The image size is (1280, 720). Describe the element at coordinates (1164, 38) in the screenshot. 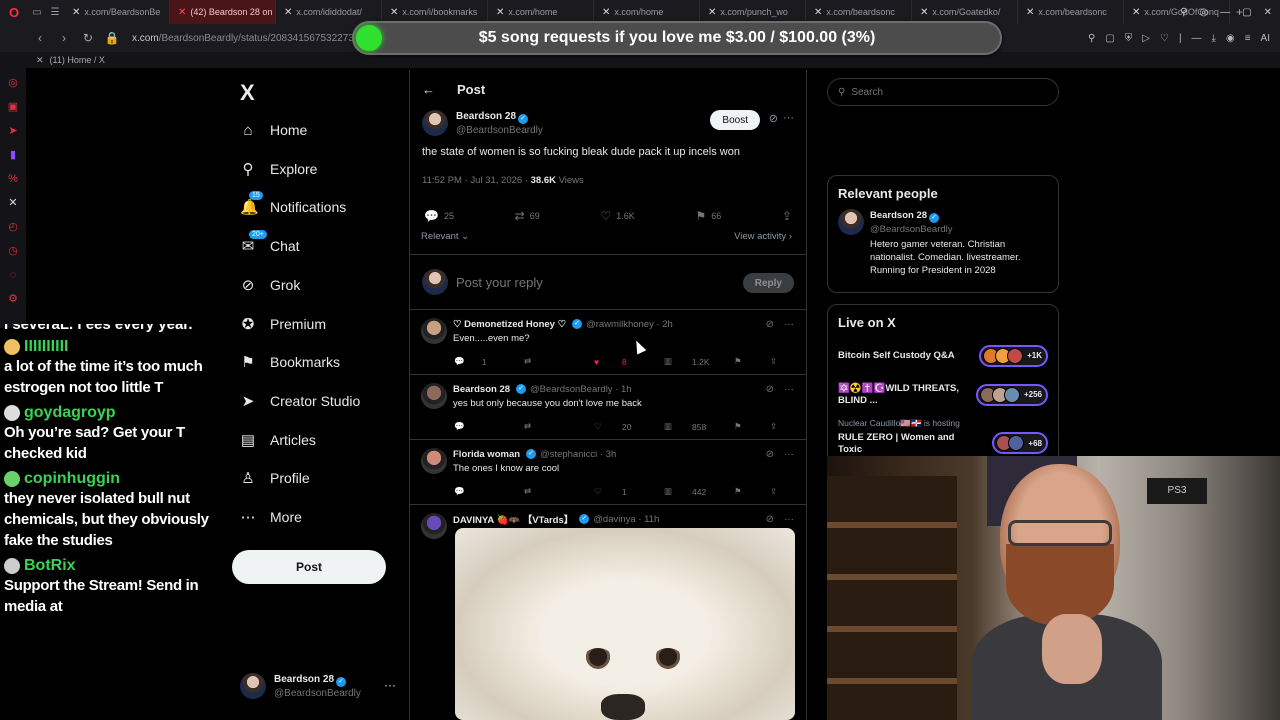

I see `heart-icon: ♡` at that location.